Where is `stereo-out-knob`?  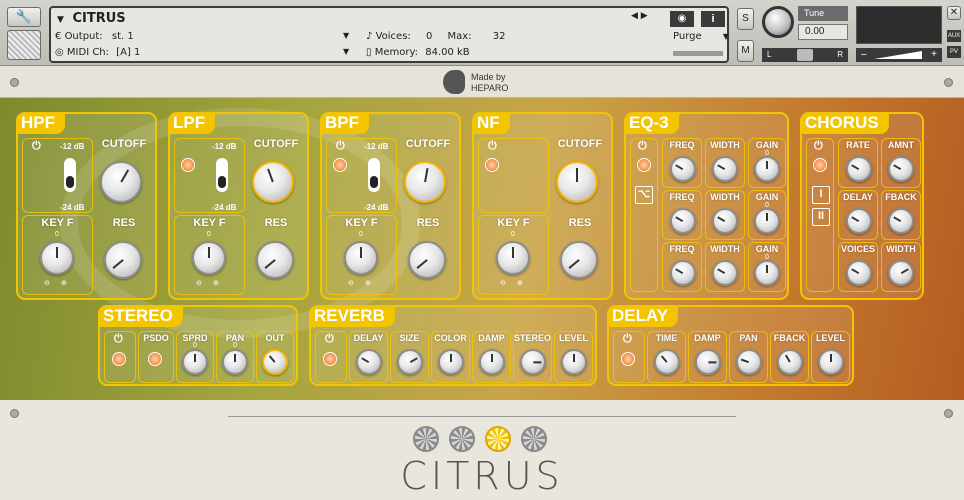 stereo-out-knob is located at coordinates (275, 362).